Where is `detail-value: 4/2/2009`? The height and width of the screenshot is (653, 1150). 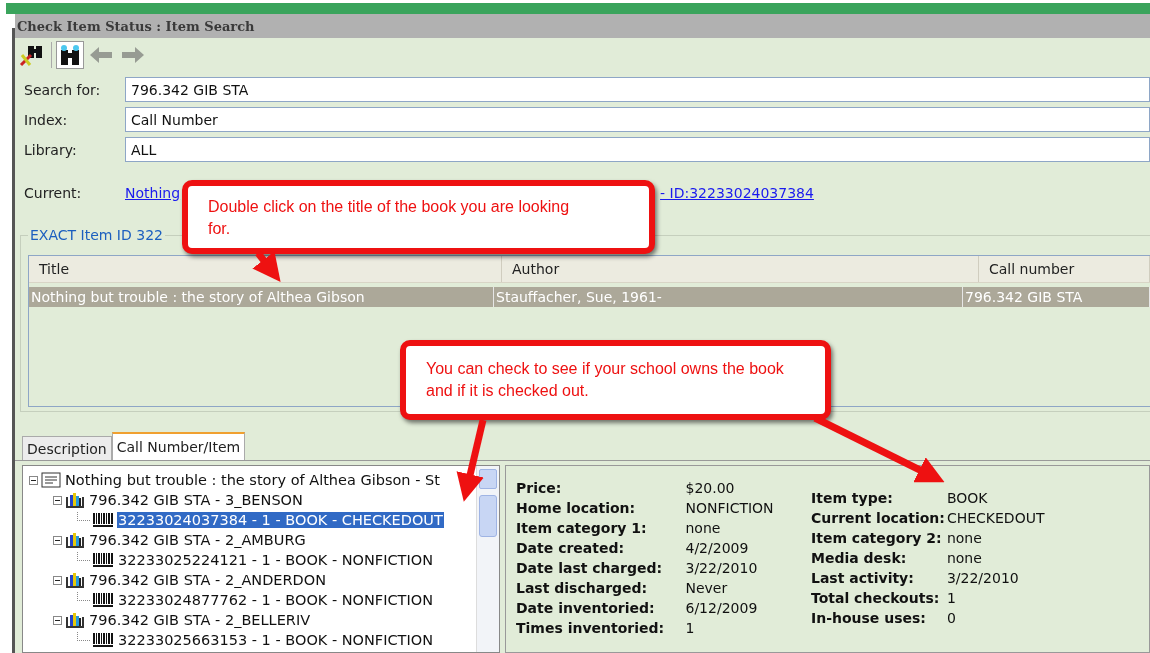 detail-value: 4/2/2009 is located at coordinates (717, 548).